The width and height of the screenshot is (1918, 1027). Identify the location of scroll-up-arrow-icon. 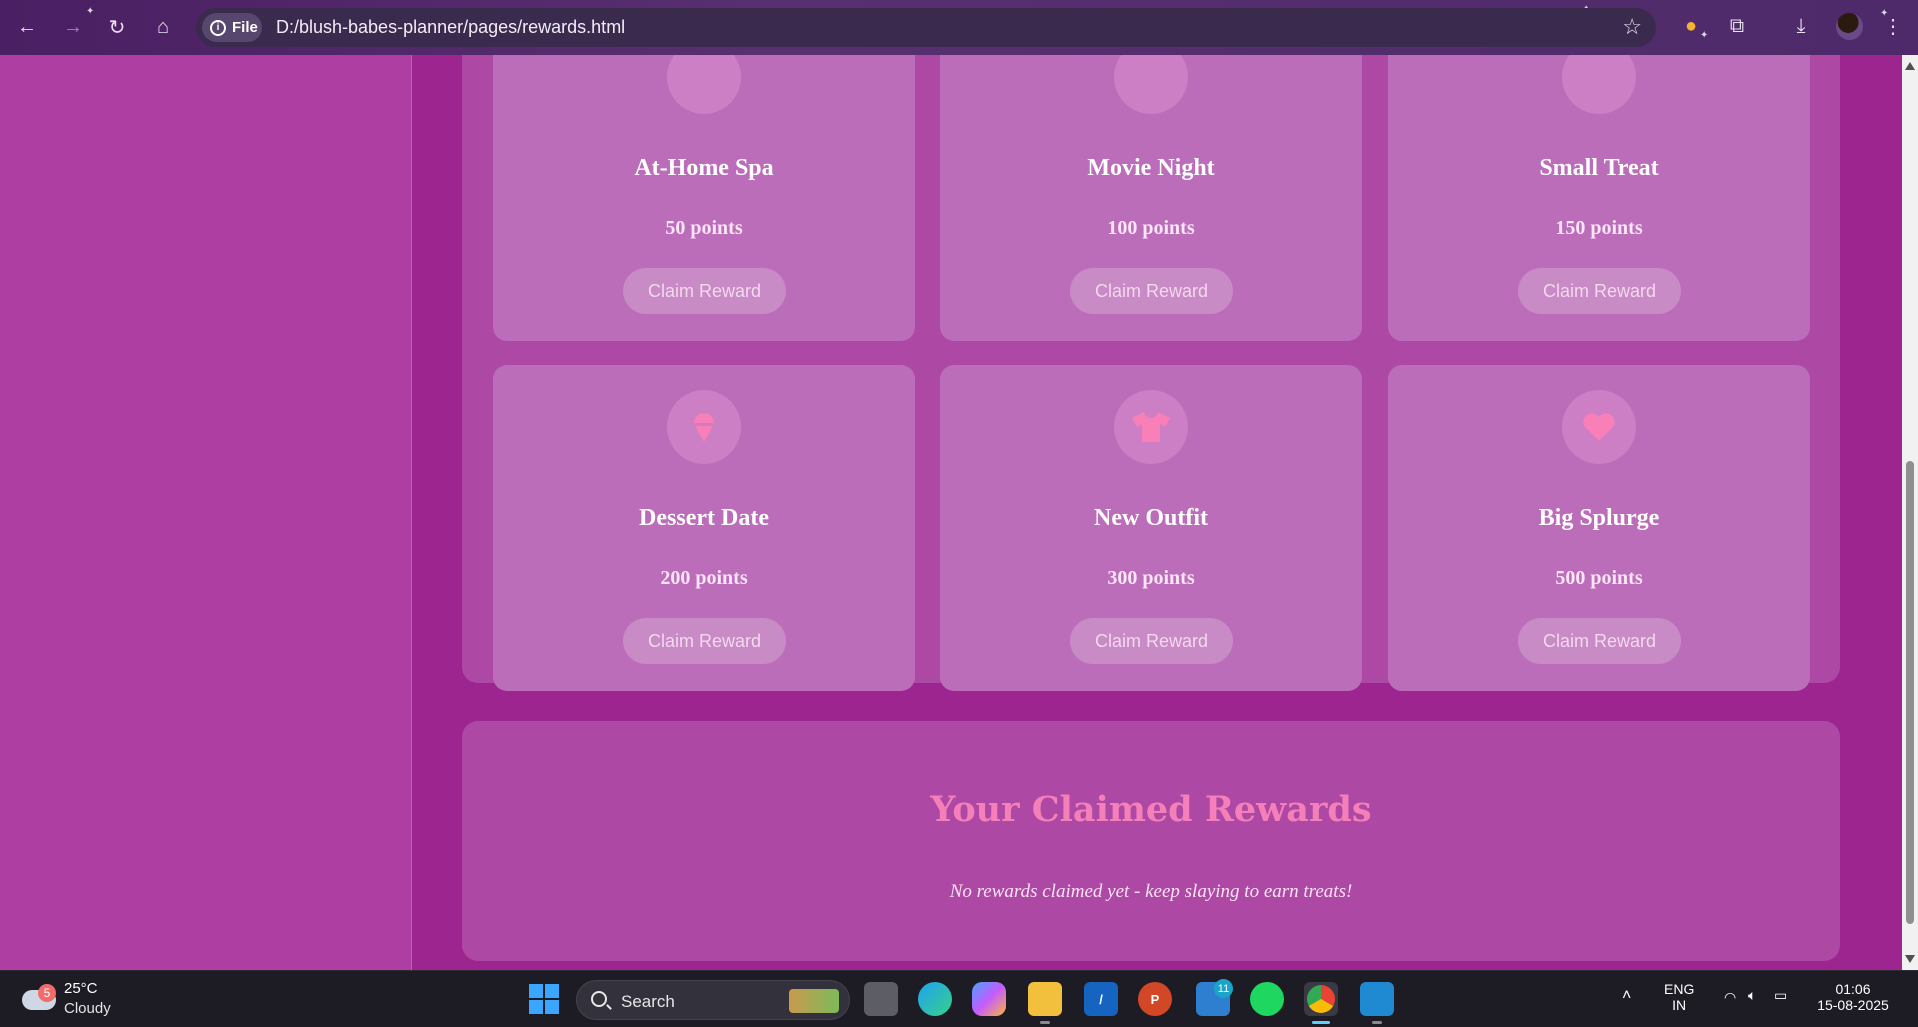
(1910, 66).